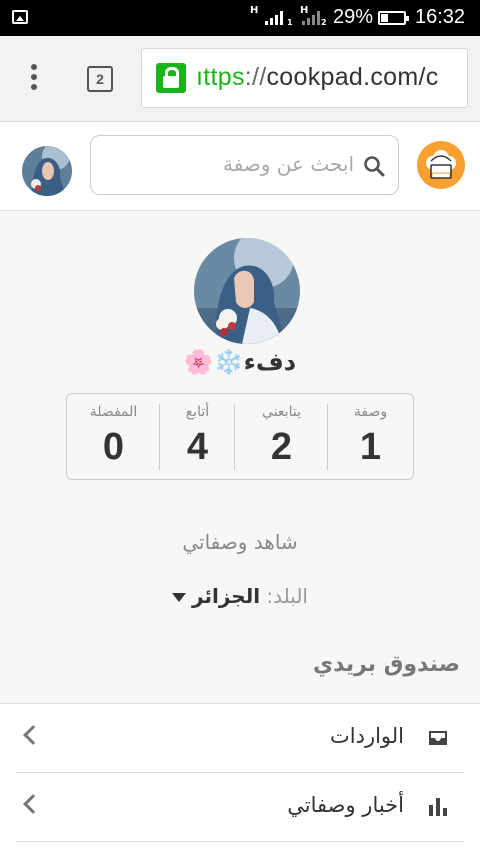  What do you see at coordinates (34, 79) in the screenshot?
I see `overflow-menu-icon` at bounding box center [34, 79].